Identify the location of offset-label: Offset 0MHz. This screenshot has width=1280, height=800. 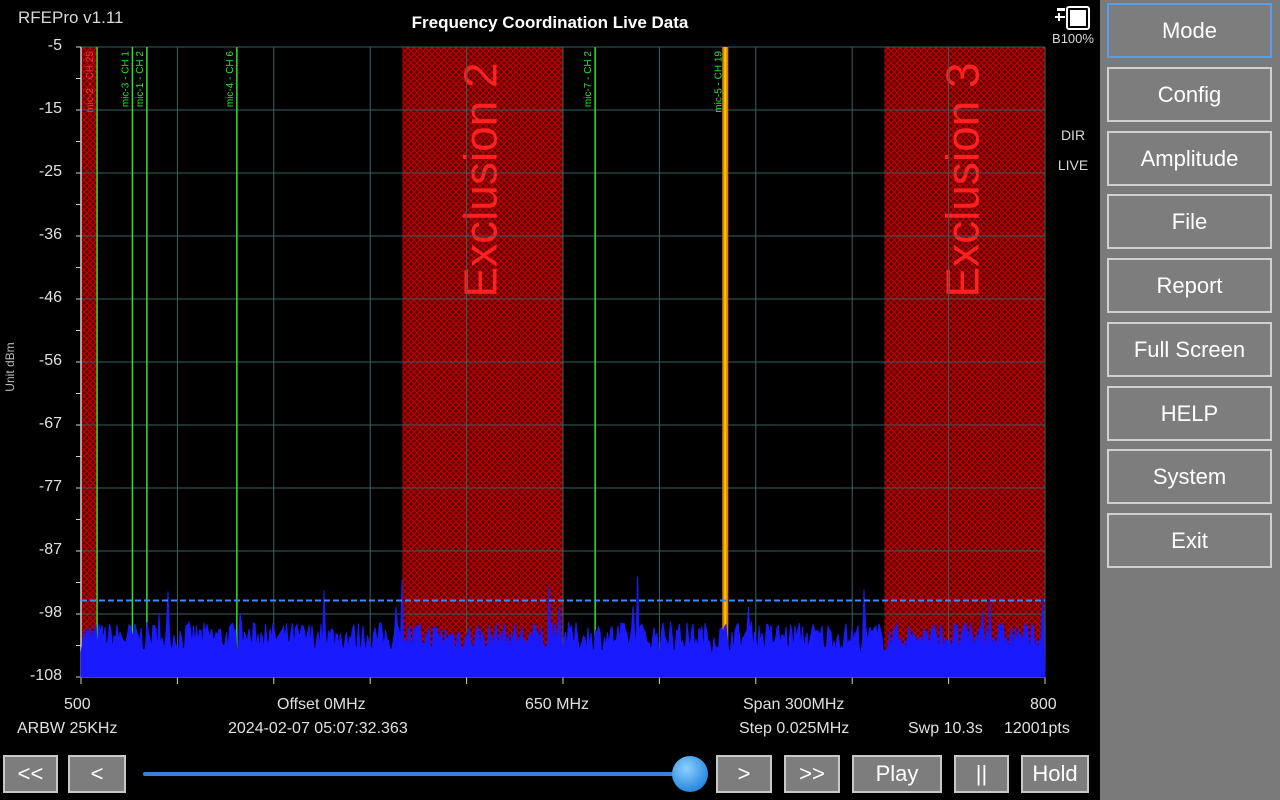
(321, 704).